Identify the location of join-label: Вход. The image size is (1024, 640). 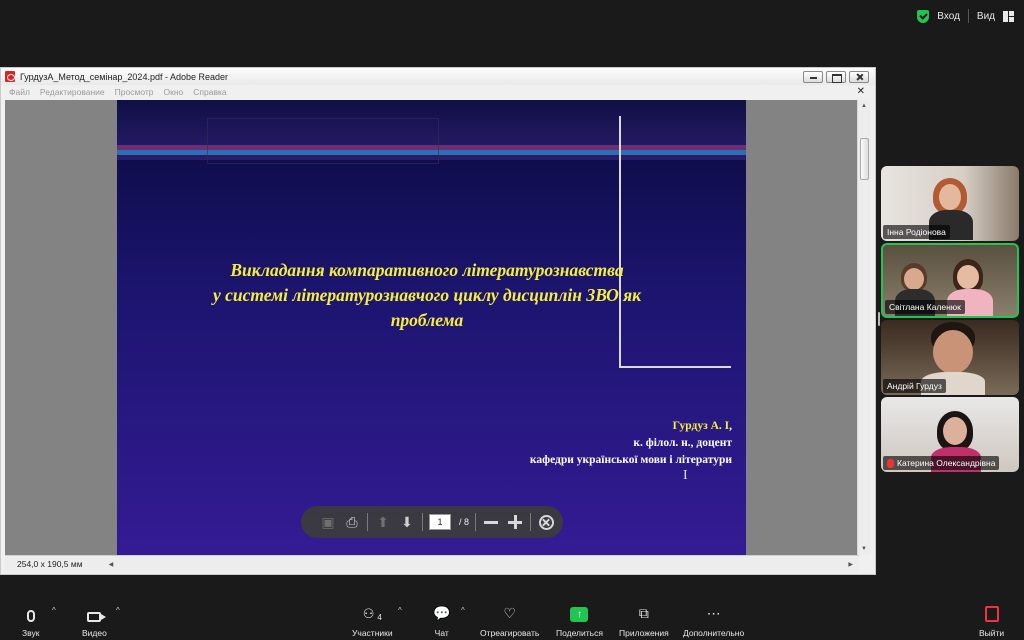
(948, 16).